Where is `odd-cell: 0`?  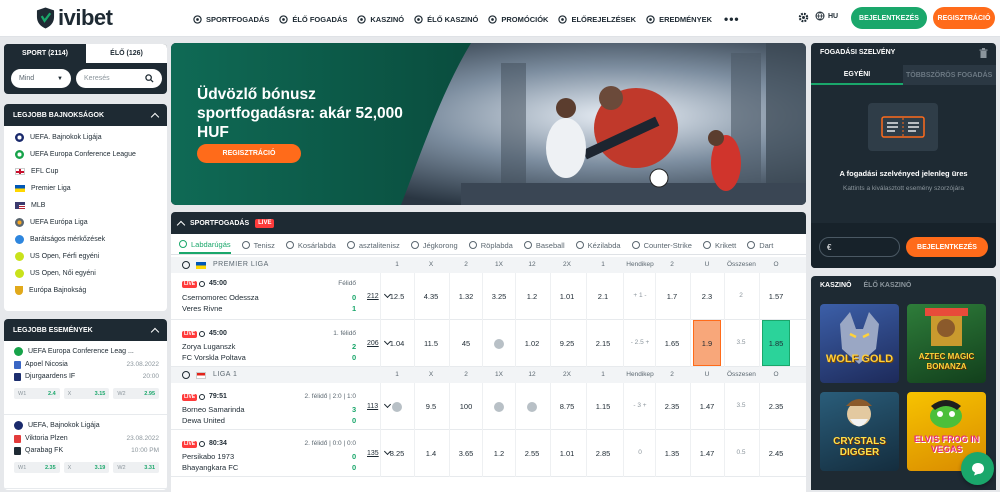
odd-cell: 0 is located at coordinates (640, 452).